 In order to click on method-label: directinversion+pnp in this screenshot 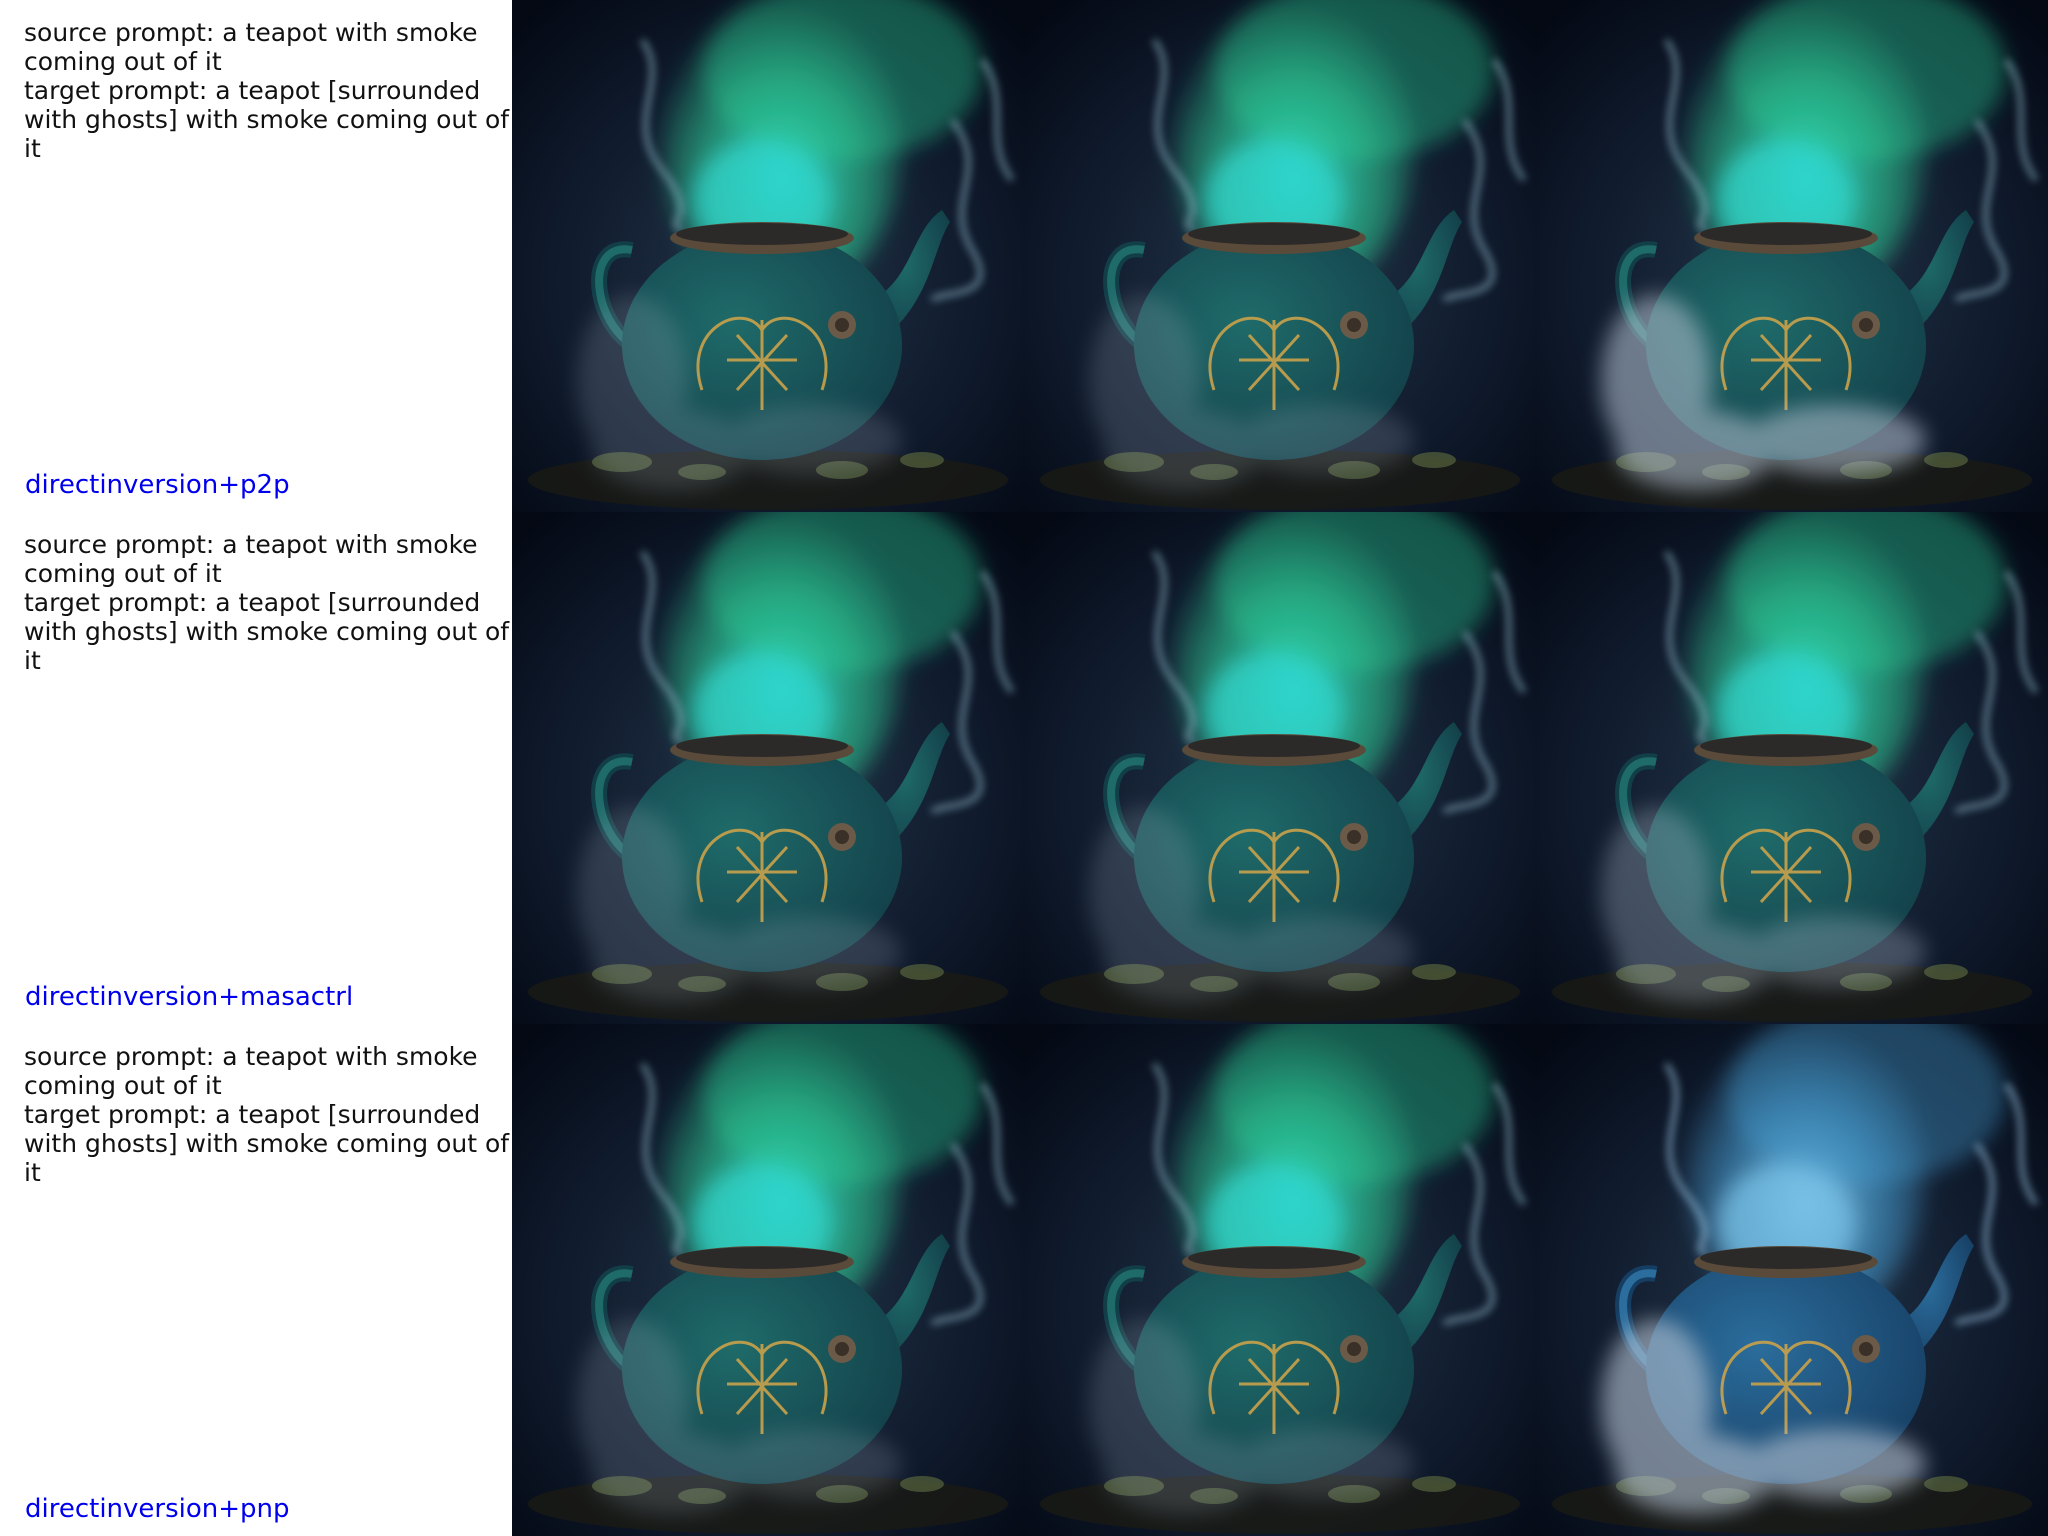, I will do `click(157, 1509)`.